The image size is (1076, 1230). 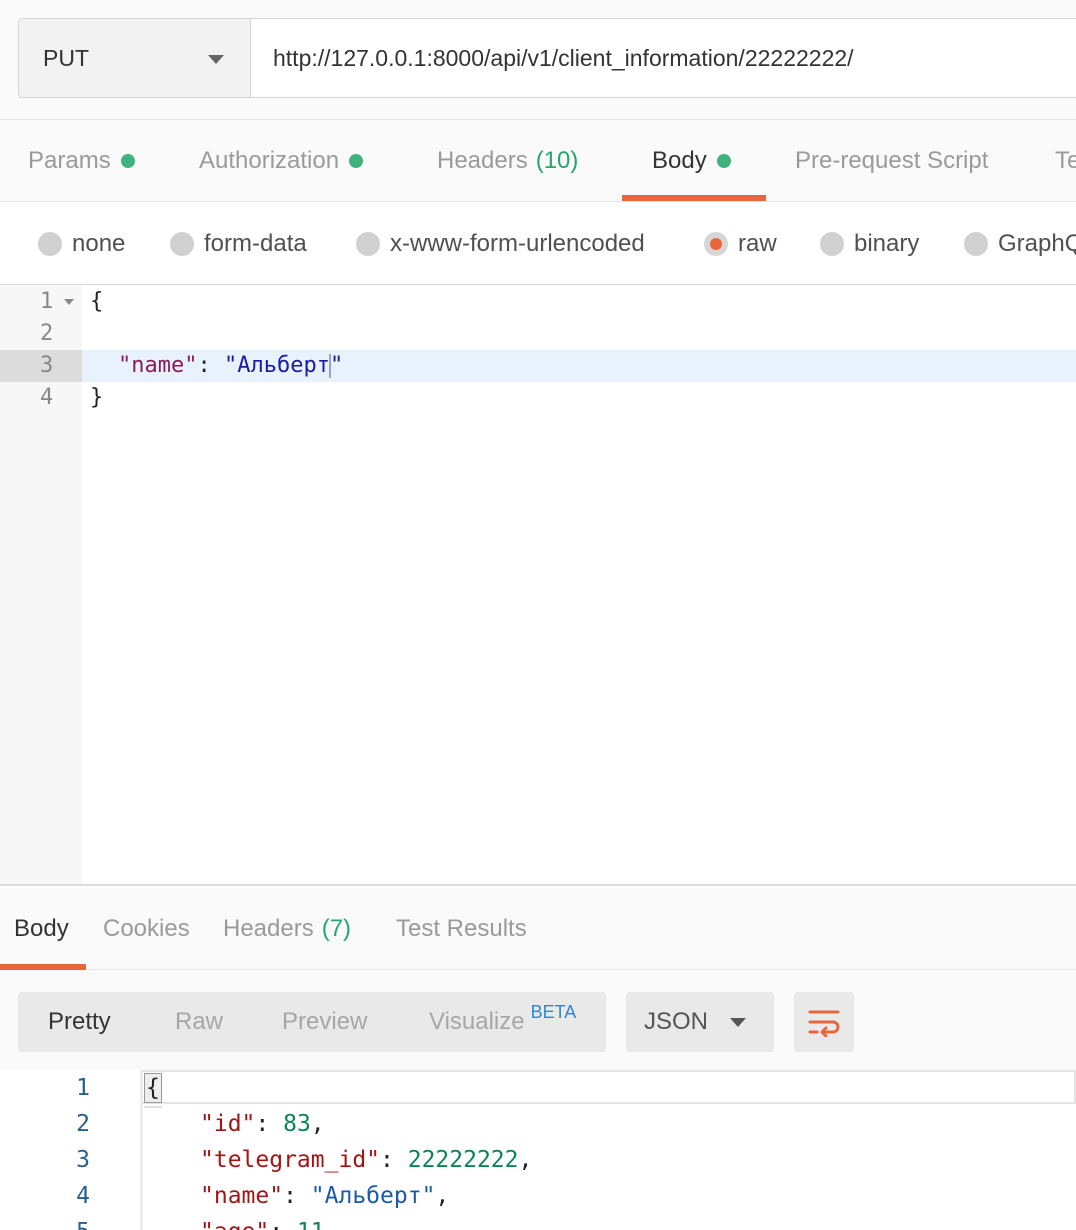 I want to click on mode-label: none, so click(x=99, y=243).